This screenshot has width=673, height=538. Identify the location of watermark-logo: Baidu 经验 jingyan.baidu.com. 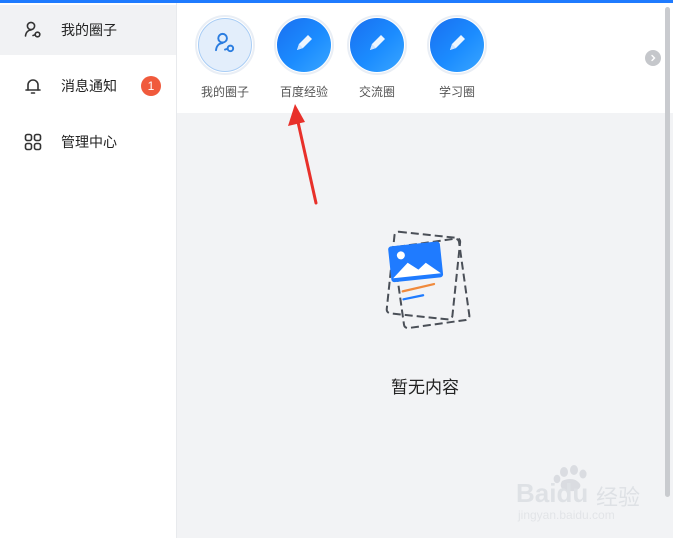
(591, 494).